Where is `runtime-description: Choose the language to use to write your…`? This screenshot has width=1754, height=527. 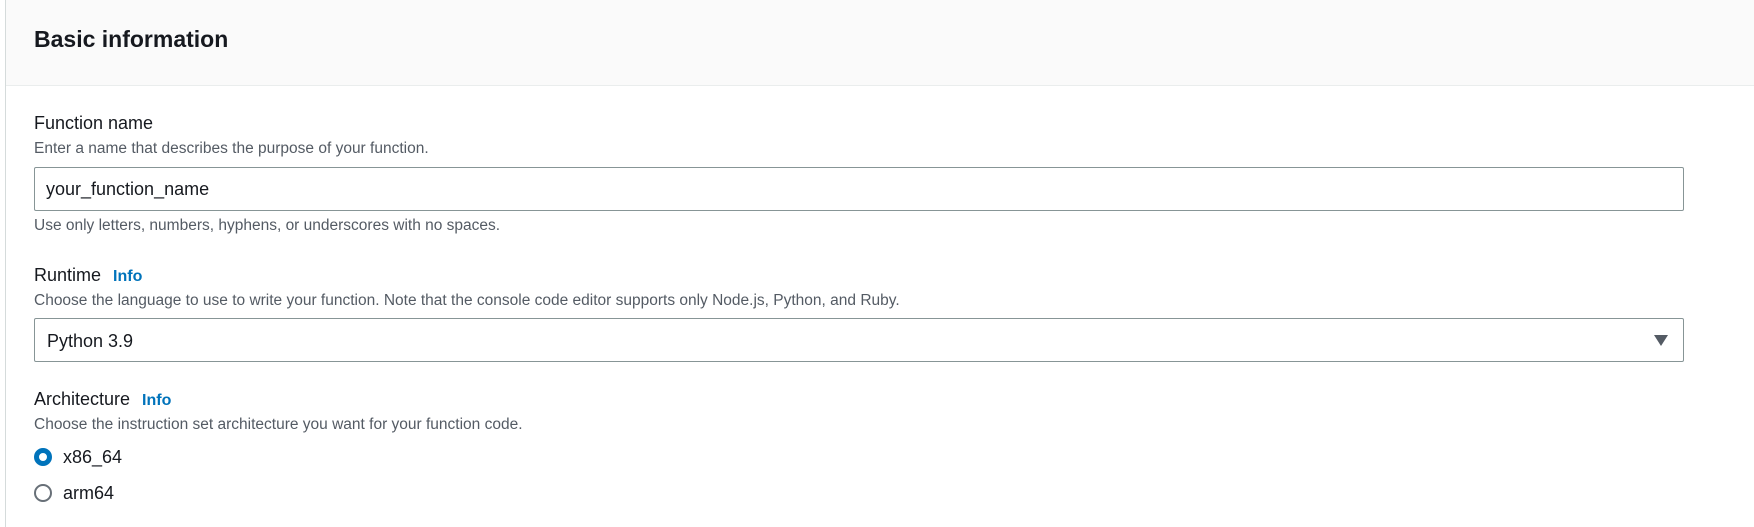
runtime-description: Choose the language to use to write your… is located at coordinates (467, 300).